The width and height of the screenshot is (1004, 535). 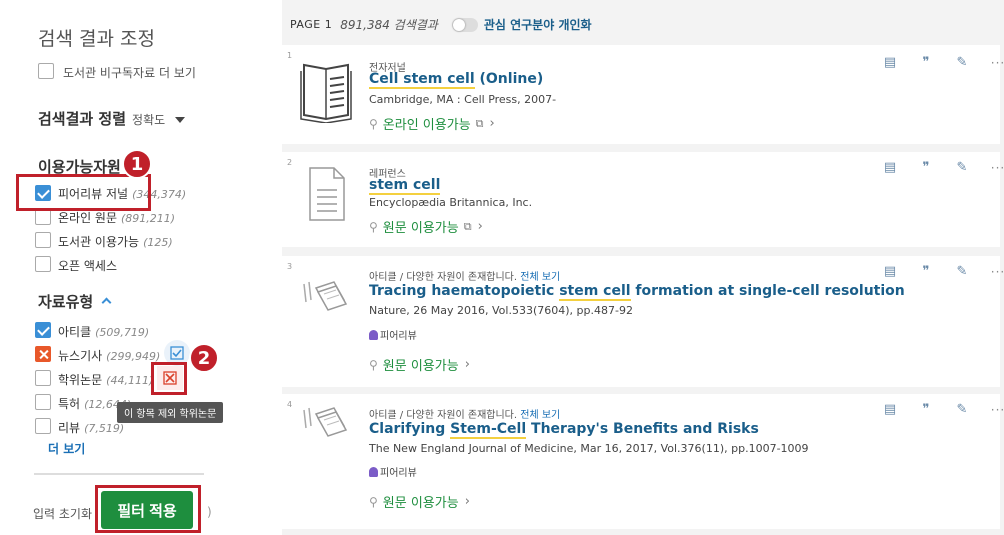 What do you see at coordinates (464, 24) in the screenshot?
I see `personalize-toggle` at bounding box center [464, 24].